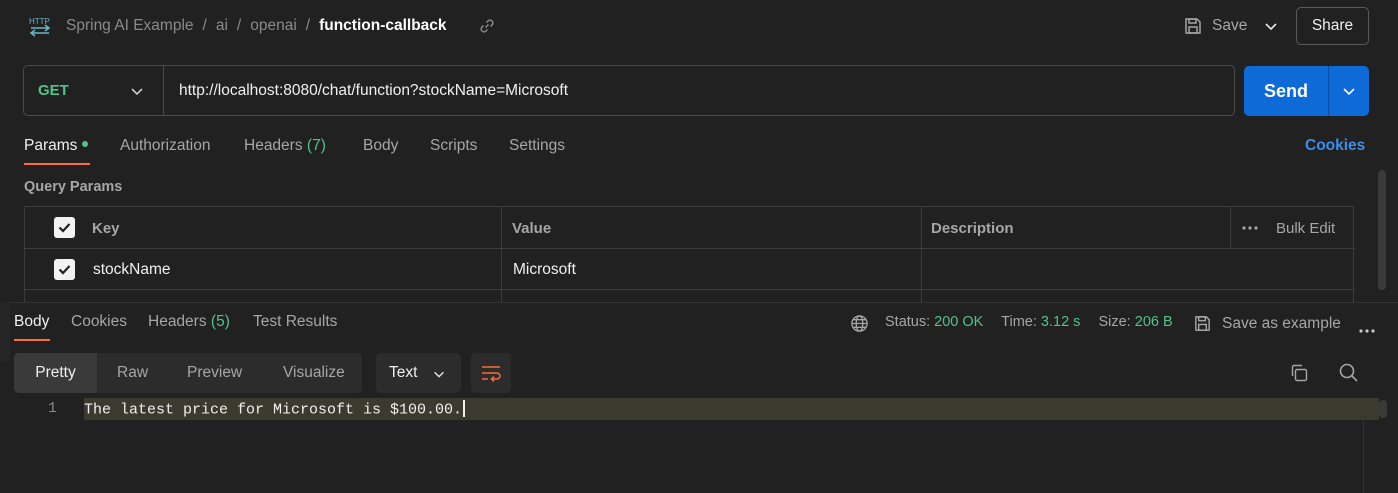  I want to click on column-divider, so click(1230, 228).